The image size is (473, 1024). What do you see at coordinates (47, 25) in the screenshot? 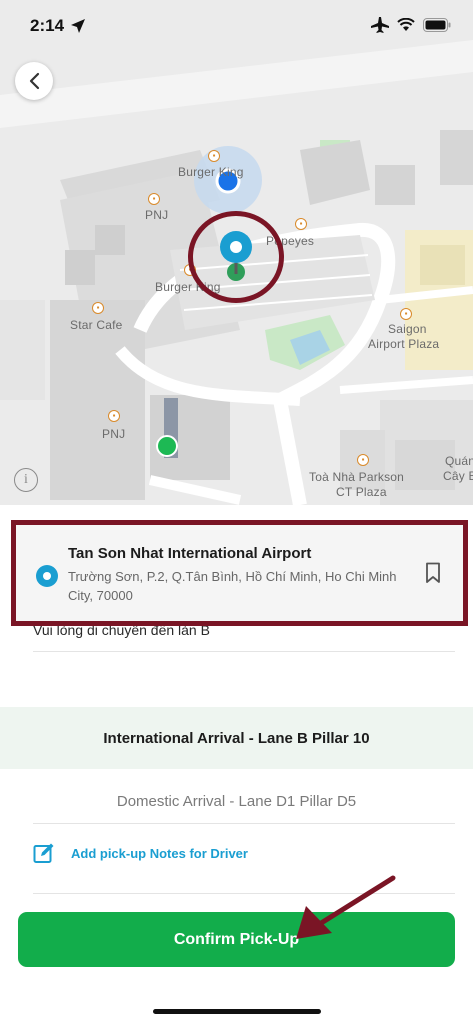
I see `status-time: 2:14` at bounding box center [47, 25].